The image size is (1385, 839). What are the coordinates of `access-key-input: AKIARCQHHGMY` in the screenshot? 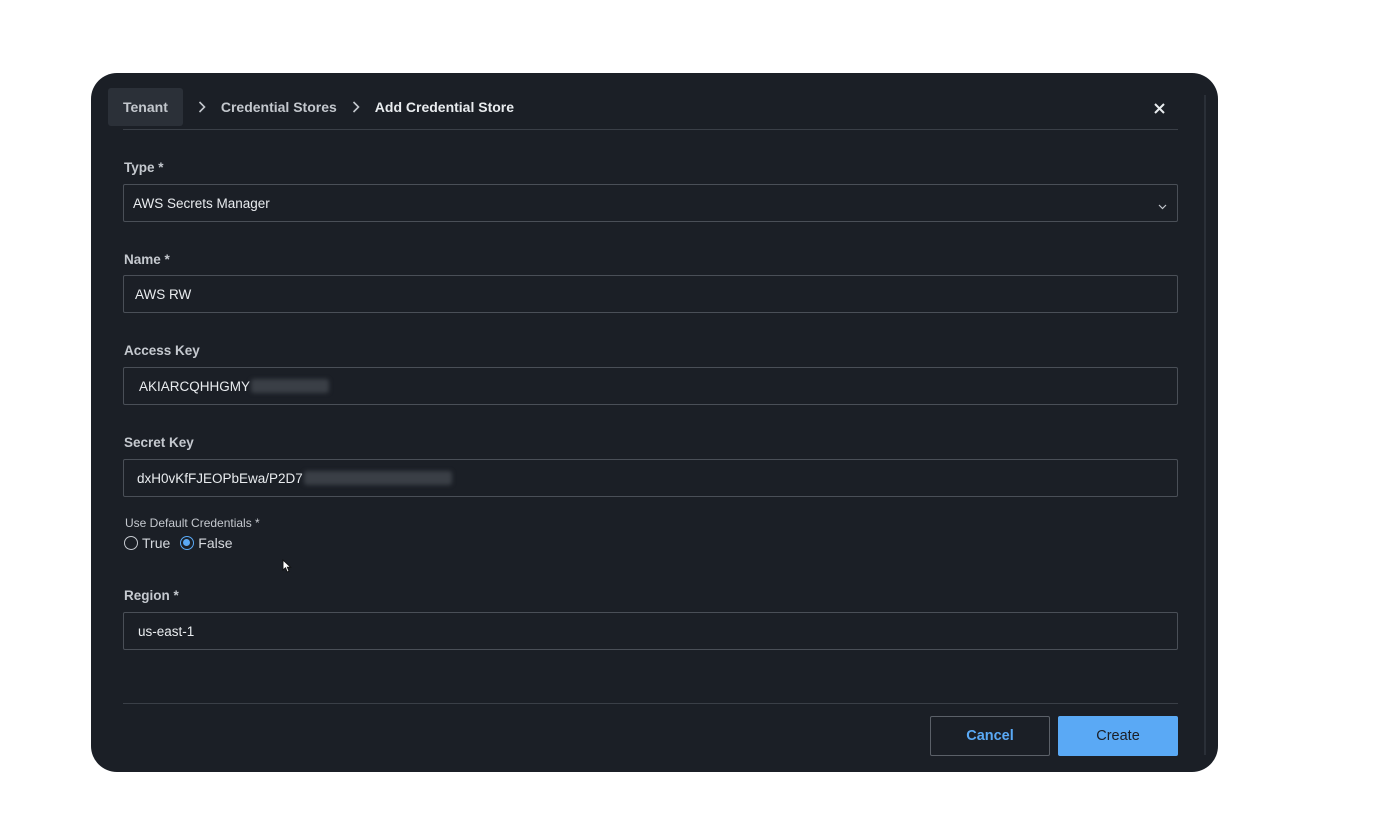 It's located at (650, 386).